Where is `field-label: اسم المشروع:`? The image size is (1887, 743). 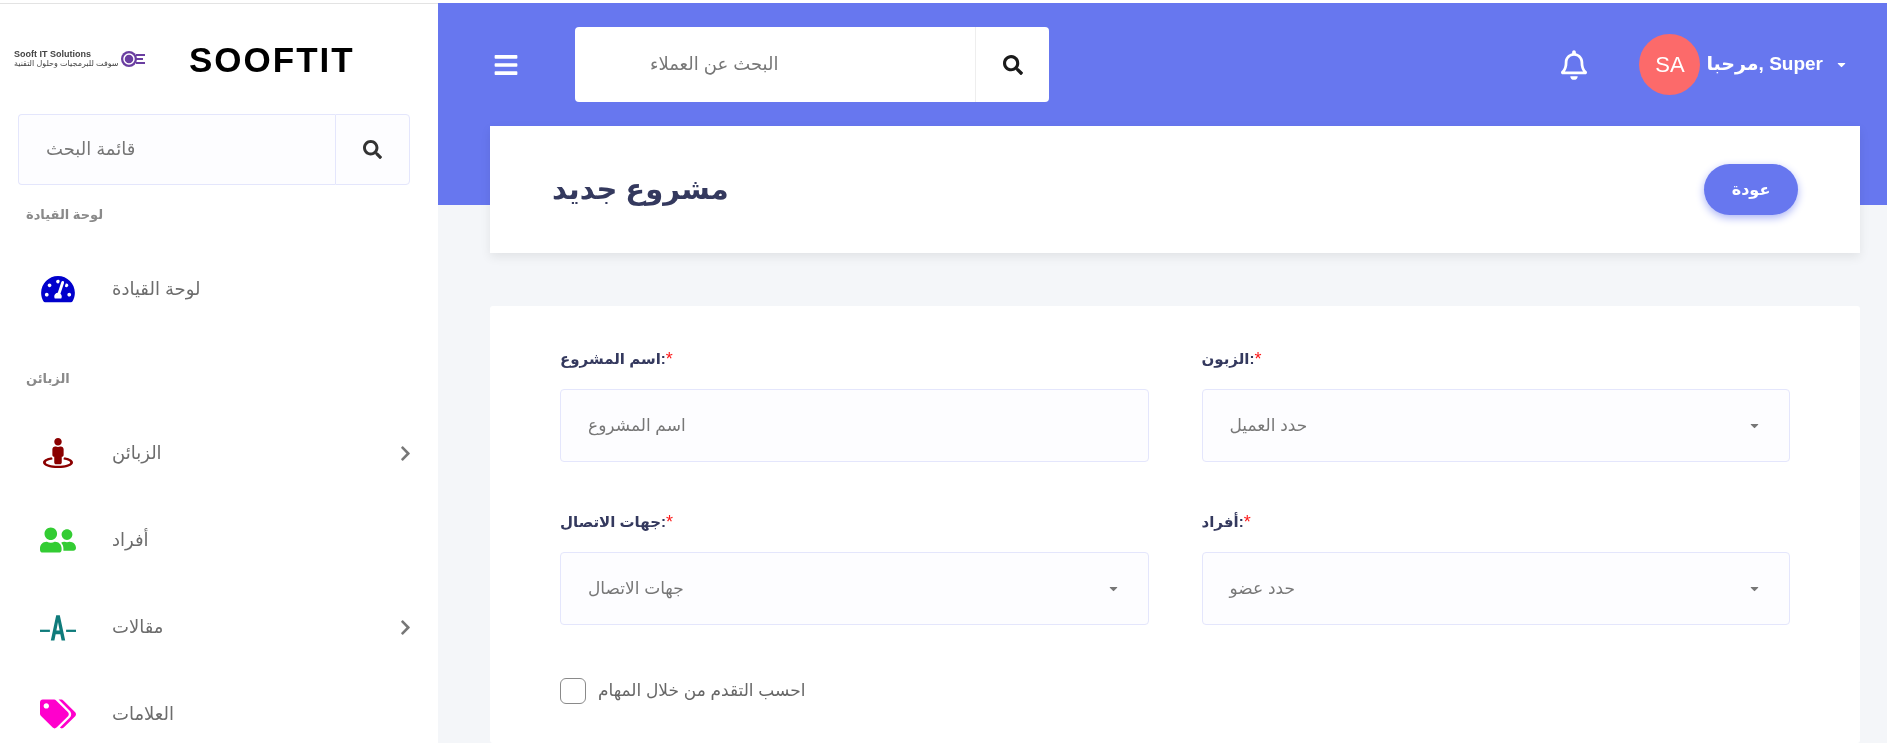 field-label: اسم المشروع: is located at coordinates (613, 359).